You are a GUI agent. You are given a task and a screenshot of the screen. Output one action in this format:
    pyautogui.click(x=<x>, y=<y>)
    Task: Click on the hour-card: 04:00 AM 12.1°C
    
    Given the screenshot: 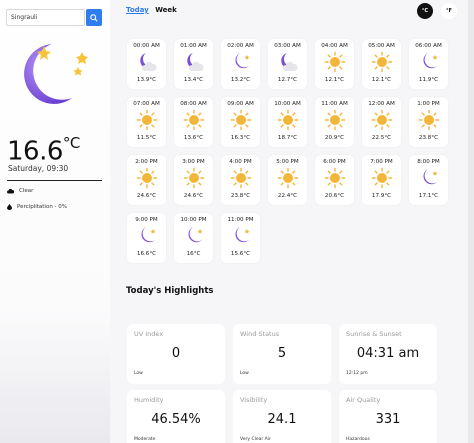 What is the action you would take?
    pyautogui.click(x=334, y=64)
    